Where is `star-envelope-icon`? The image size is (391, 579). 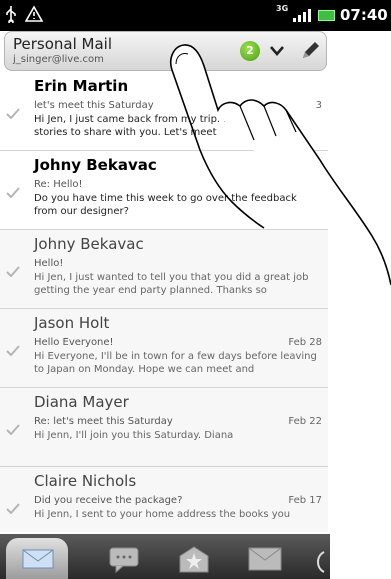 star-envelope-icon is located at coordinates (194, 559).